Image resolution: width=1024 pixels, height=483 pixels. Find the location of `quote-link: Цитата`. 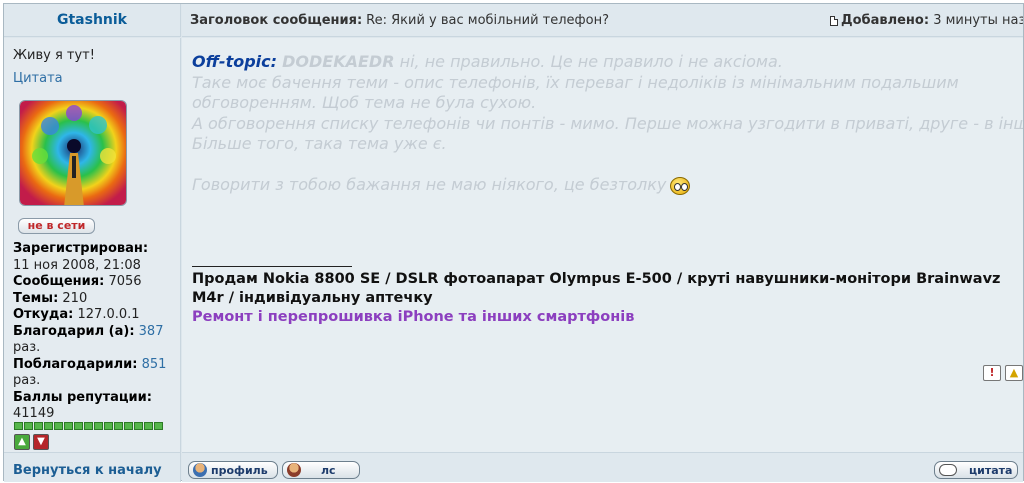

quote-link: Цитата is located at coordinates (96, 78).